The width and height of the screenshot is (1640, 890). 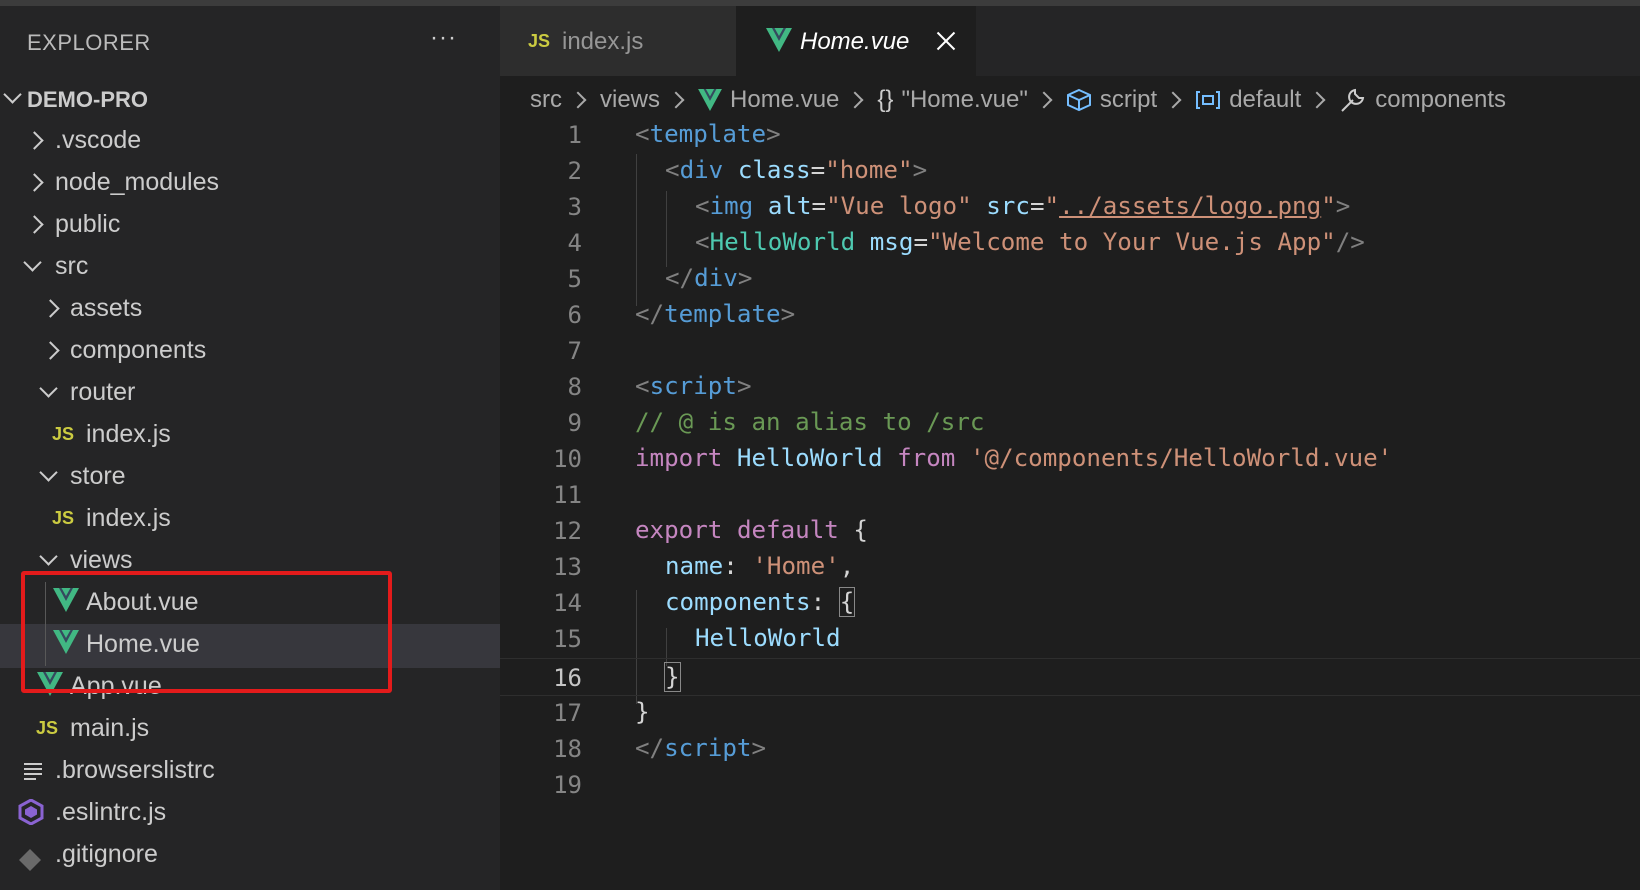 I want to click on code-text: HelloWorld, so click(x=768, y=638).